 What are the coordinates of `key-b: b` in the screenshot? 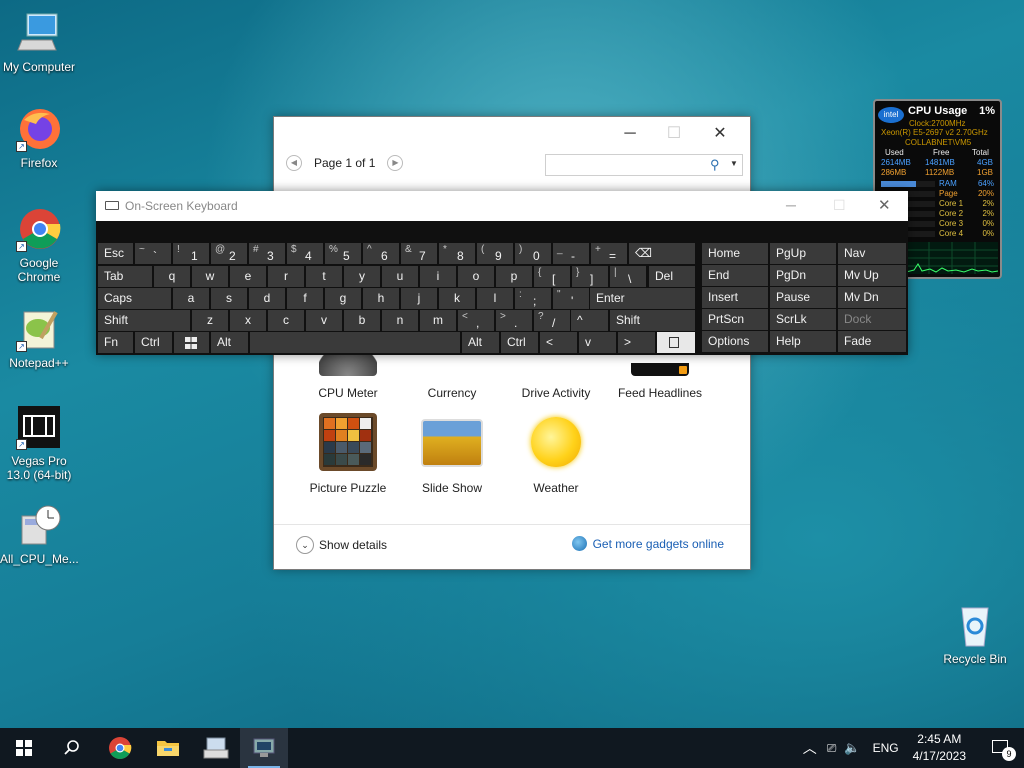 It's located at (362, 320).